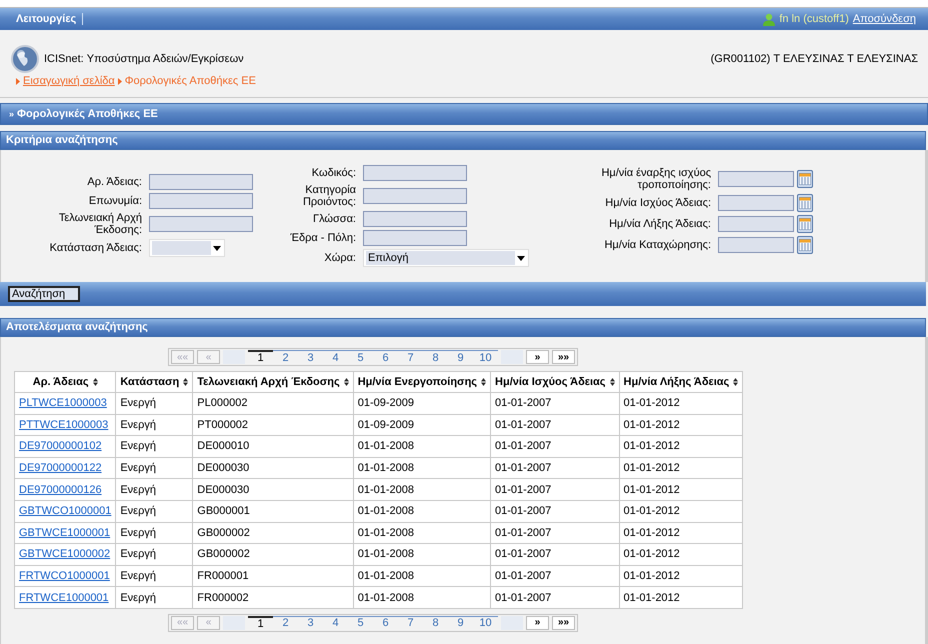 The image size is (928, 644). What do you see at coordinates (154, 382) in the screenshot?
I see `column-header: Κατάσταση` at bounding box center [154, 382].